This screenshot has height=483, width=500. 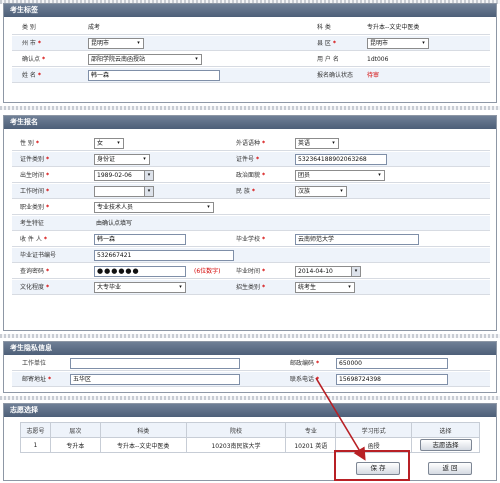 I want to click on annotation-arrow-icon, so click(x=340, y=419).